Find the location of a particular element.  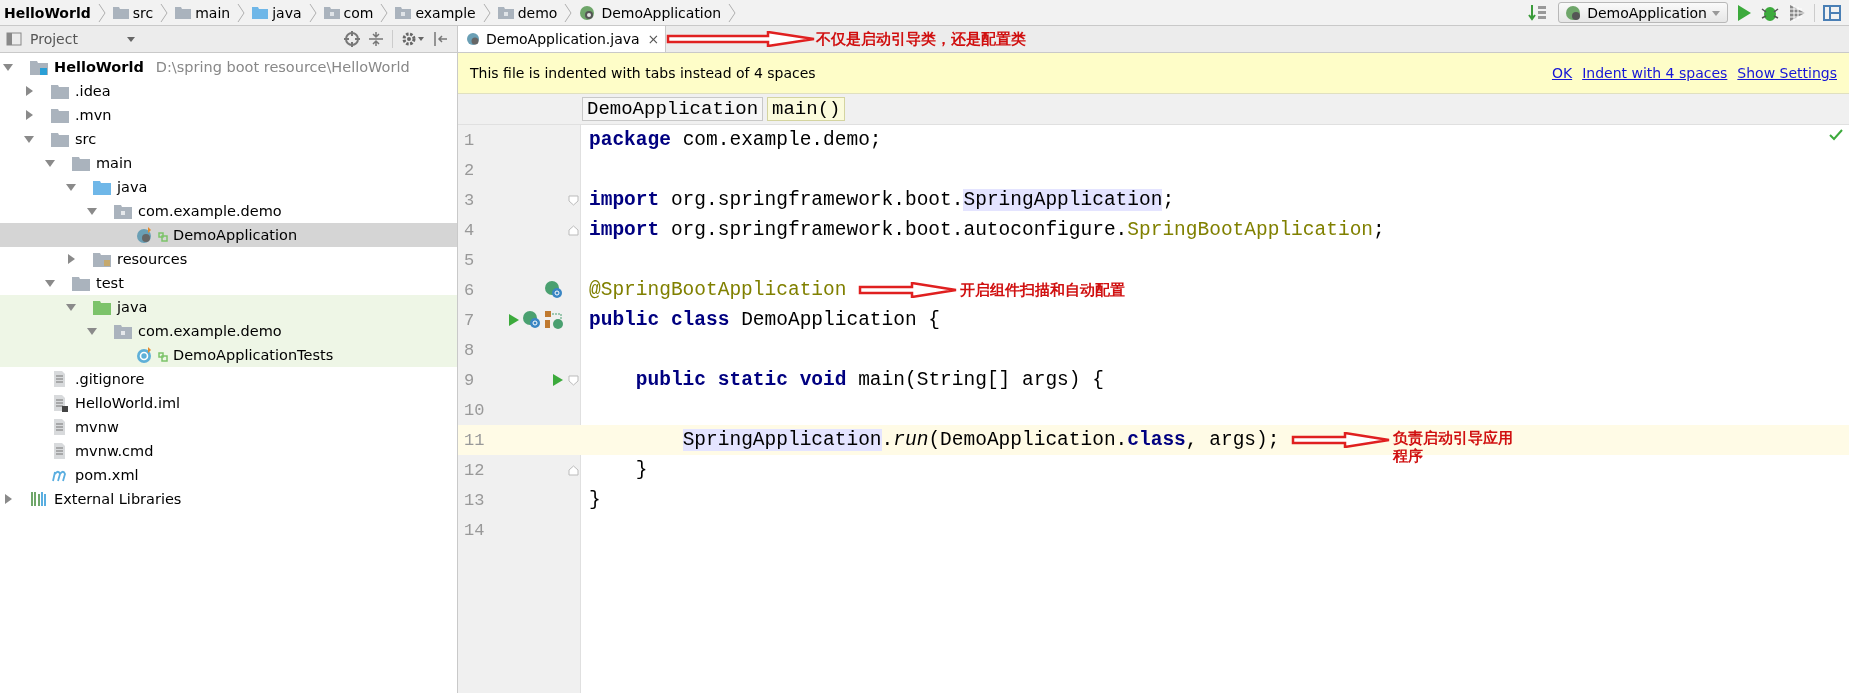

tree-item: DemoApplicationTests is located at coordinates (228, 355).